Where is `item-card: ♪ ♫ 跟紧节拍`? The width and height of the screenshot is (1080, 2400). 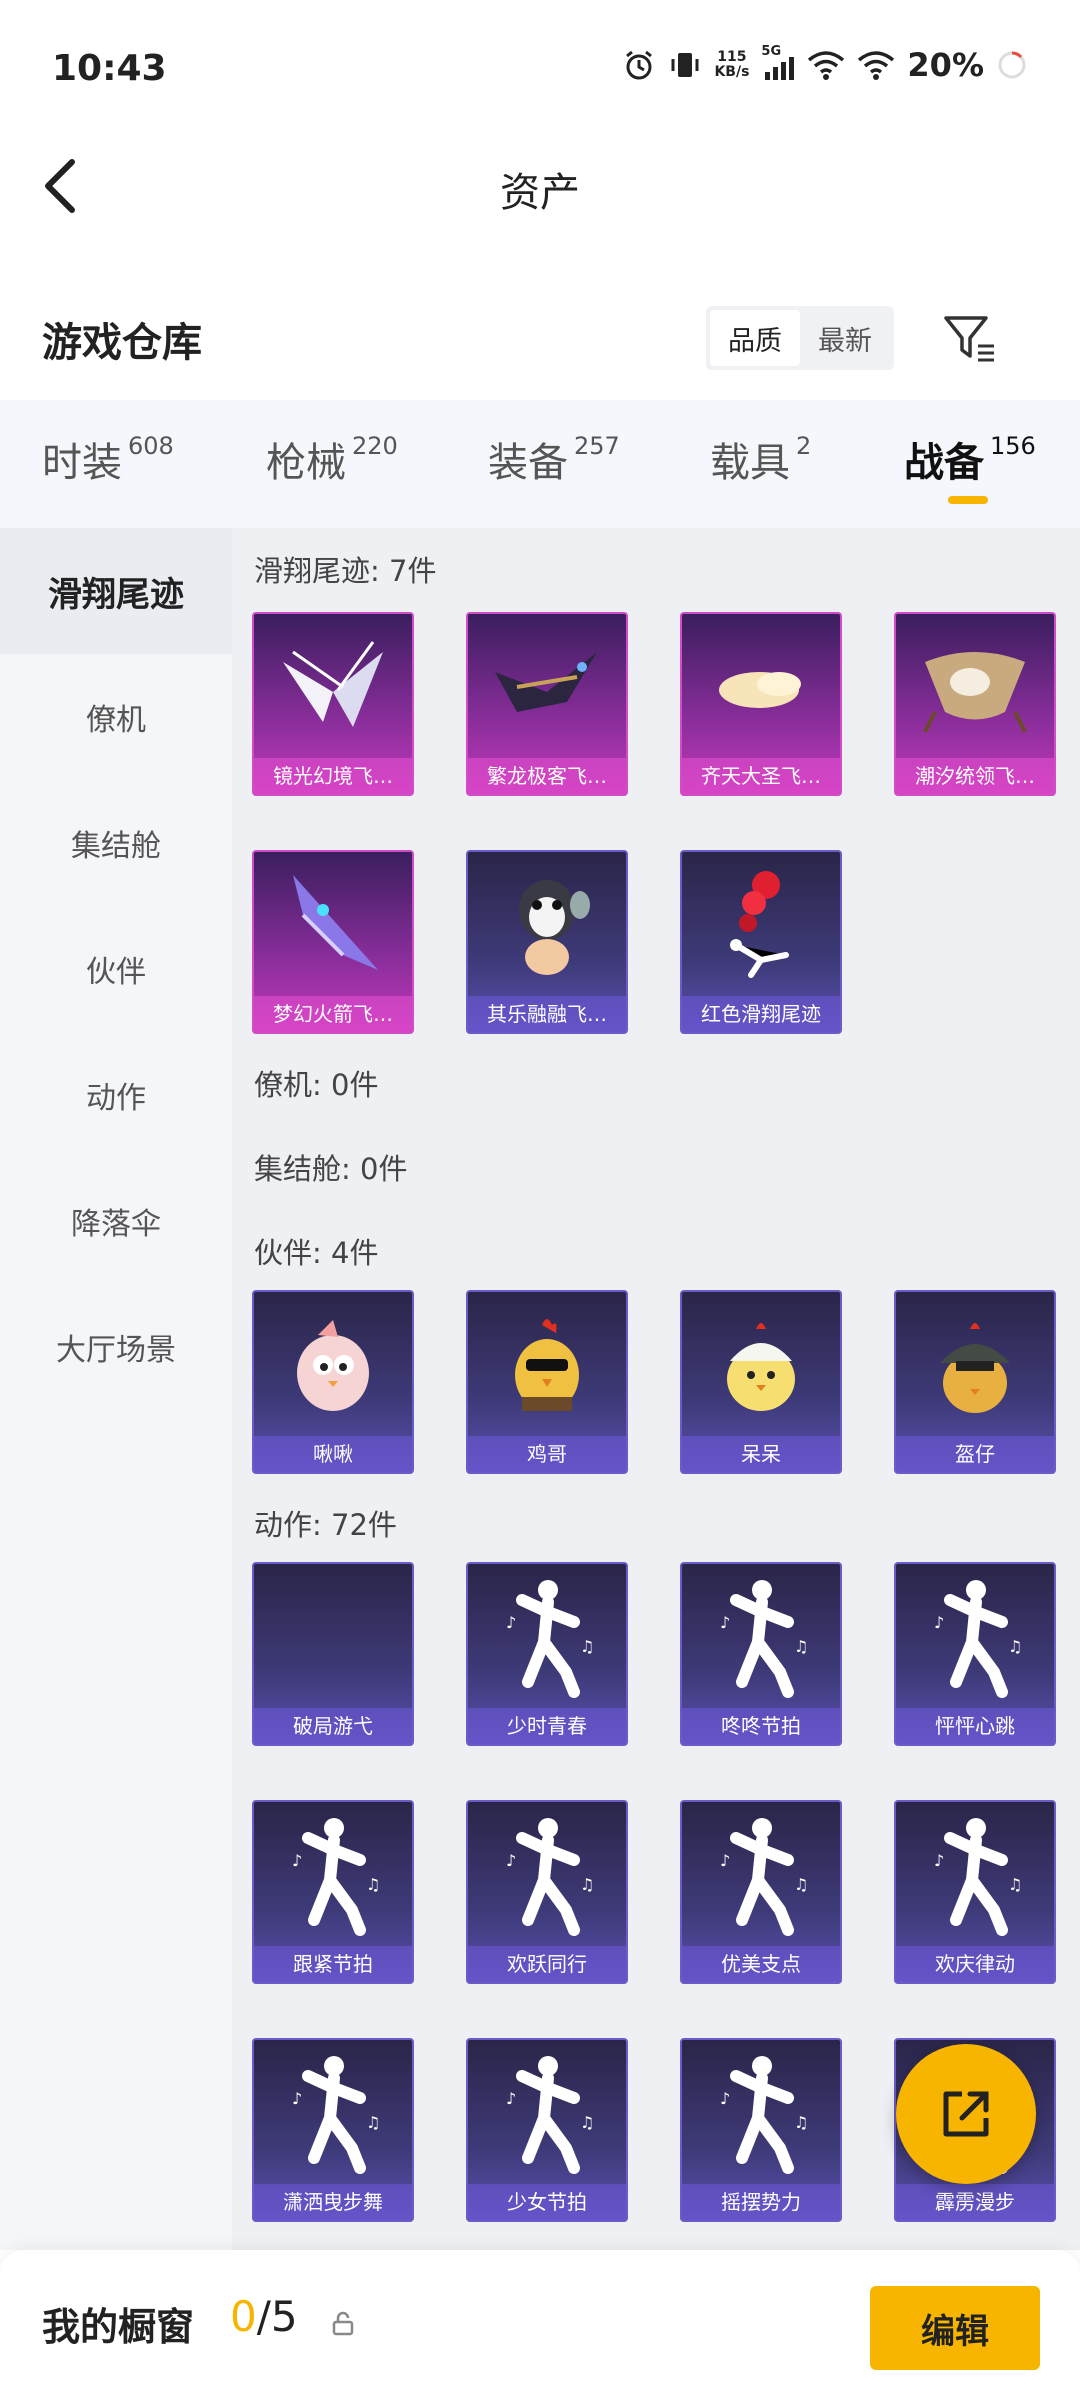
item-card: ♪ ♫ 跟紧节拍 is located at coordinates (333, 1892).